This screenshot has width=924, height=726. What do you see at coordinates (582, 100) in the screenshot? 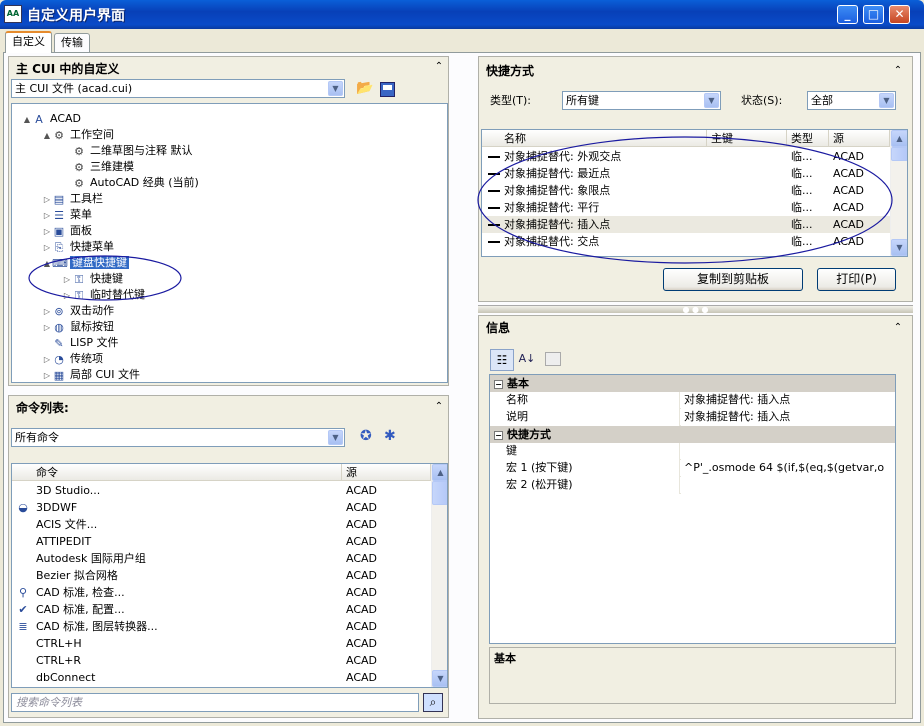
I see `type-combo-value: 所有键` at bounding box center [582, 100].